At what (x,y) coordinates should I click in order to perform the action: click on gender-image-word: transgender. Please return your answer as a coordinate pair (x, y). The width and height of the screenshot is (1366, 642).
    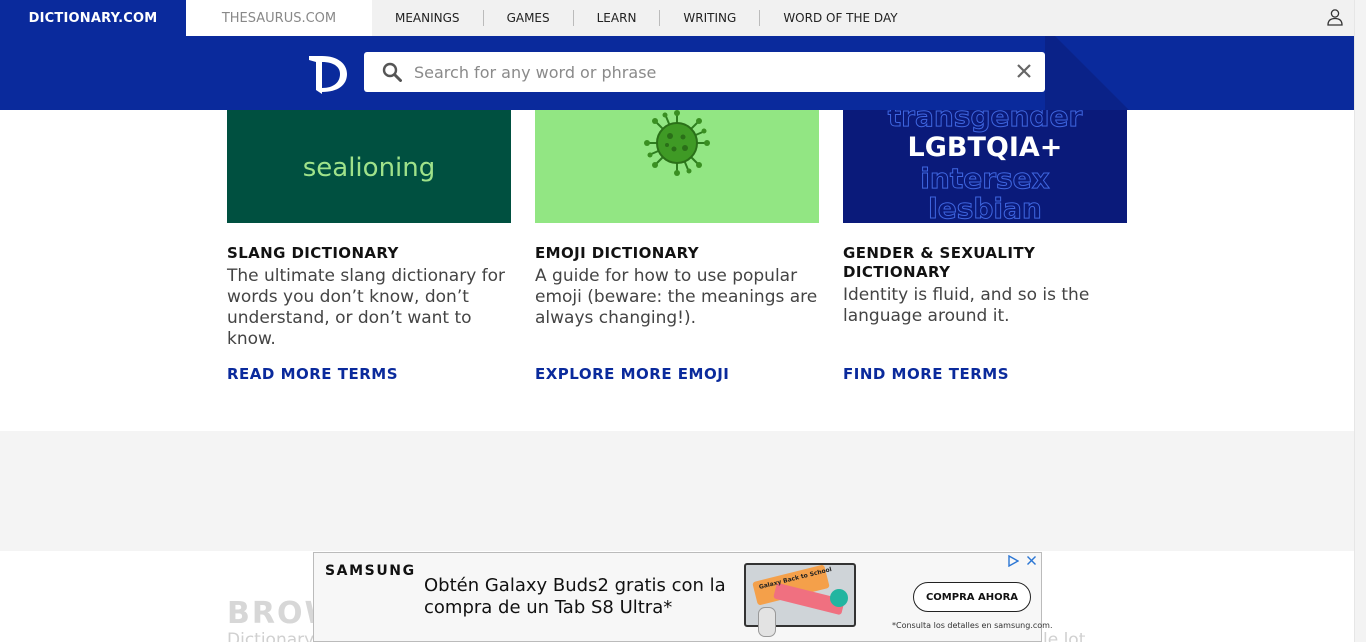
    Looking at the image, I should click on (985, 122).